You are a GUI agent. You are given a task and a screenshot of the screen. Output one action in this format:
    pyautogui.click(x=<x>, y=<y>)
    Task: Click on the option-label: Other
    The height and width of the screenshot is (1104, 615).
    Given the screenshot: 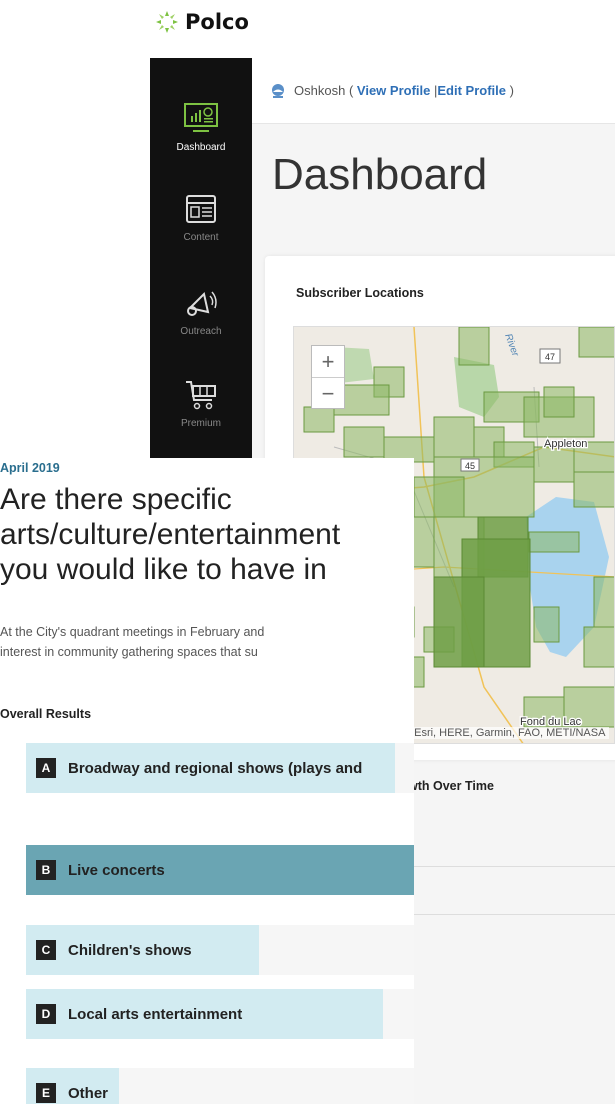 What is the action you would take?
    pyautogui.click(x=88, y=1093)
    